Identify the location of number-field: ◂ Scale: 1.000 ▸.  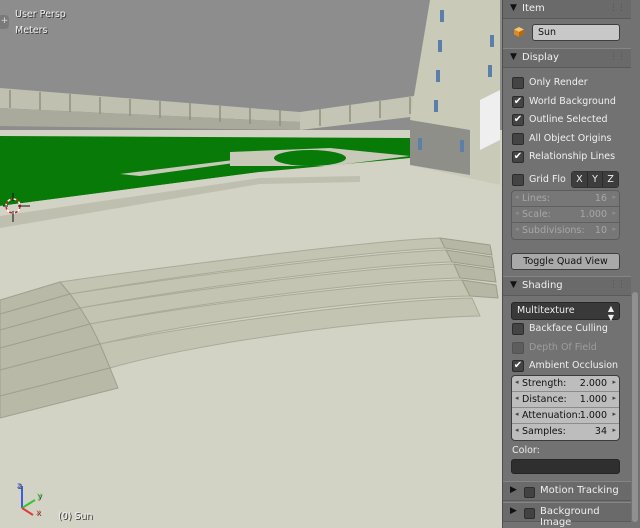
(565, 215).